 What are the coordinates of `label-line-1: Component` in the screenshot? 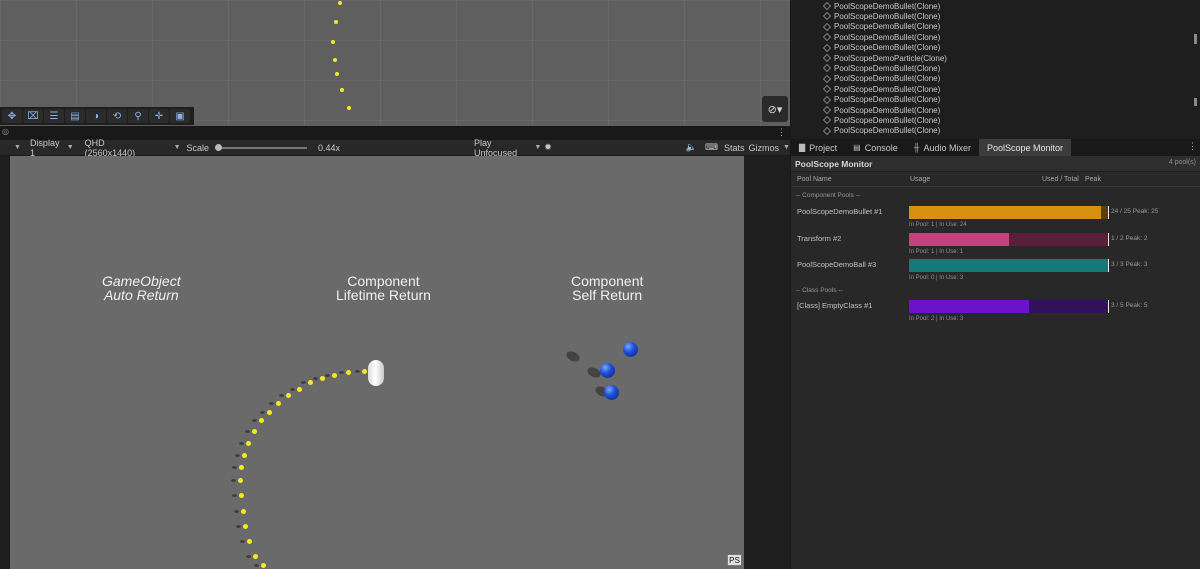 It's located at (383, 281).